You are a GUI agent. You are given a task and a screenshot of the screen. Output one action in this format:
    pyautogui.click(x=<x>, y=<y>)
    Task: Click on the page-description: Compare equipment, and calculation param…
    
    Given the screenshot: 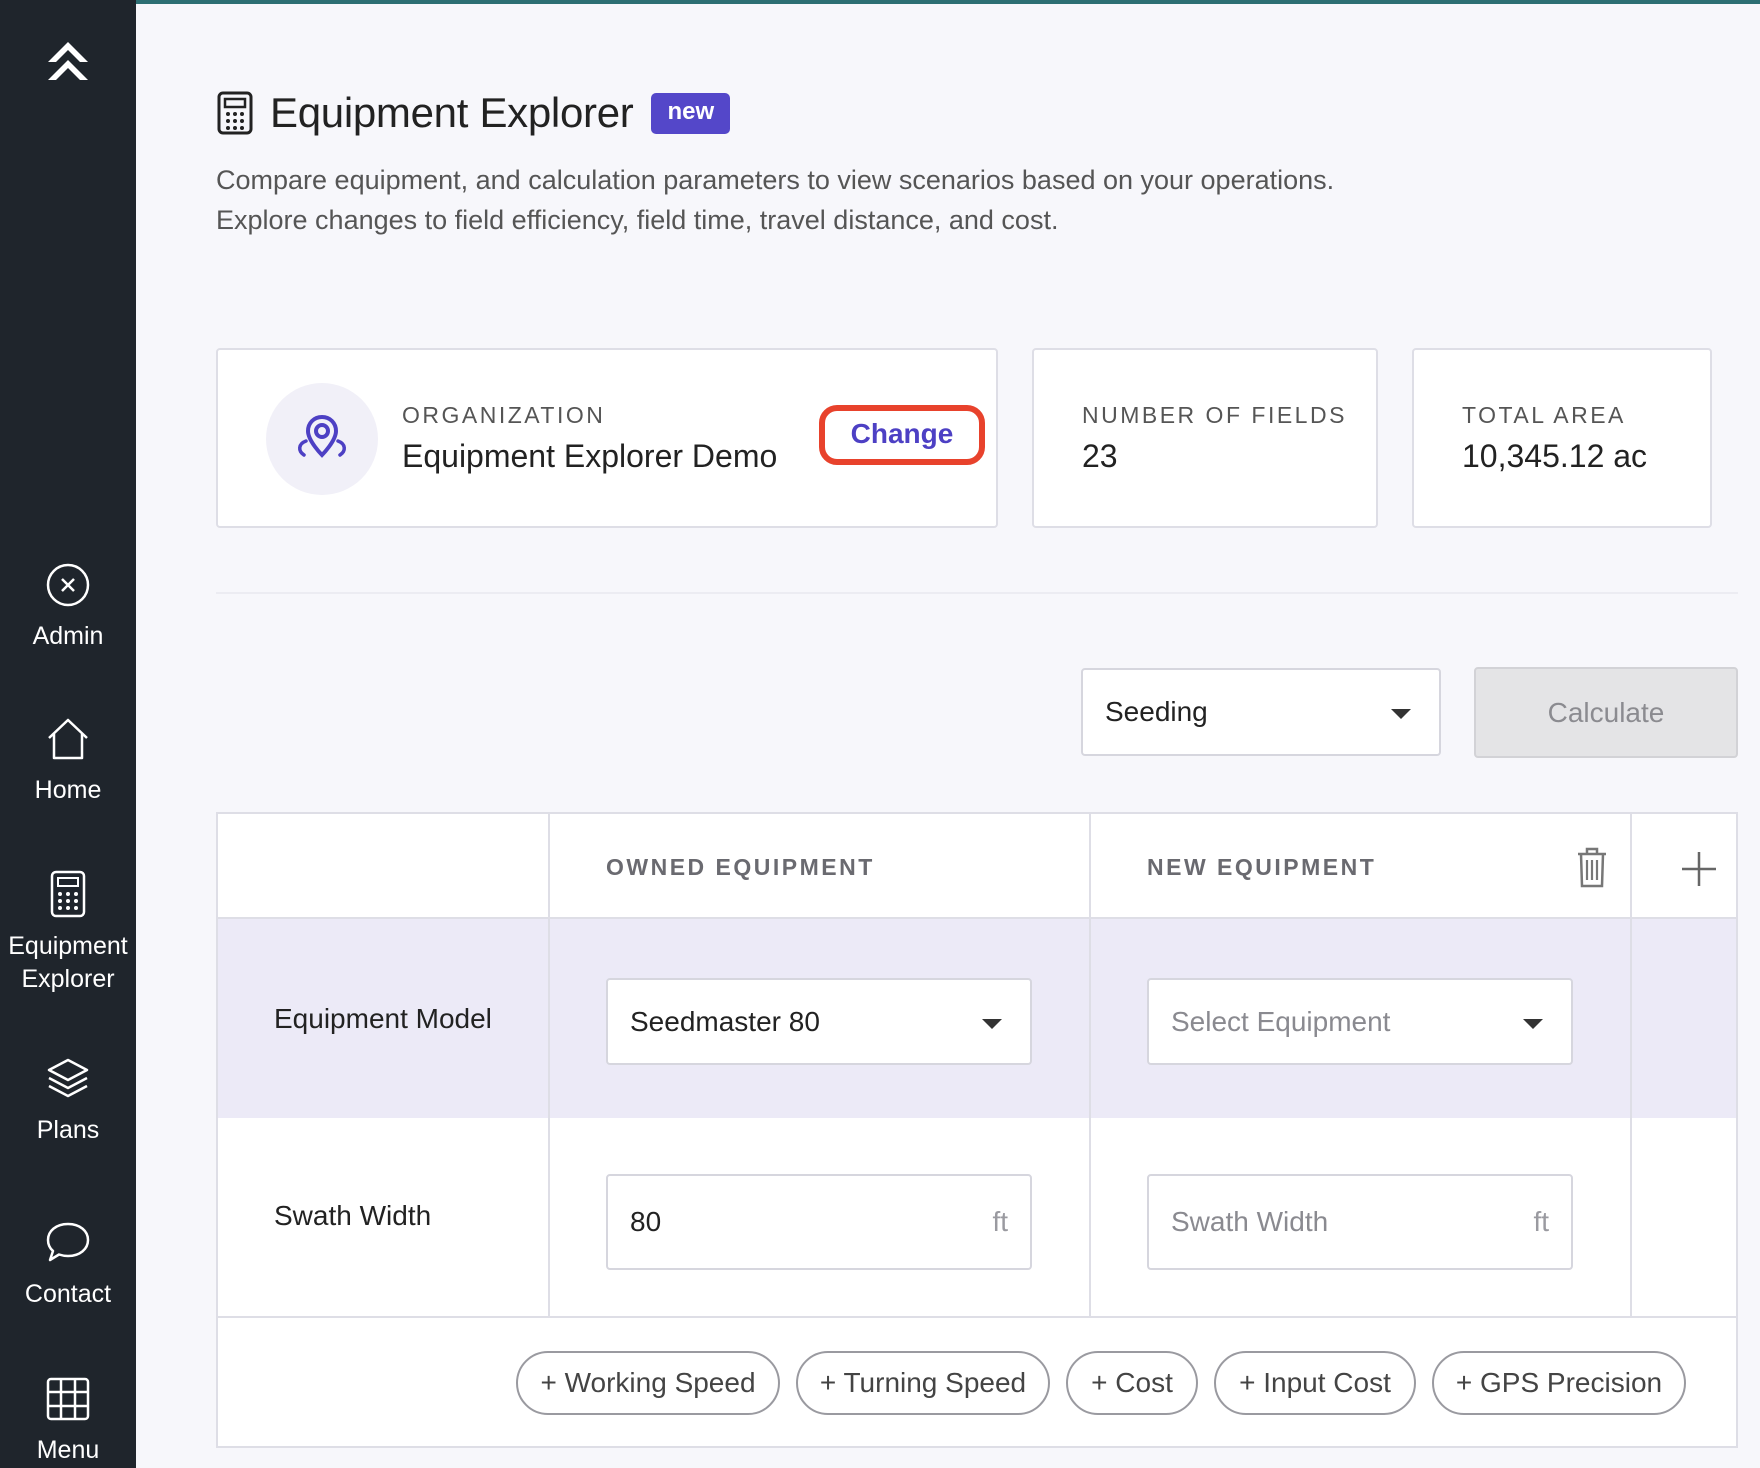 What is the action you would take?
    pyautogui.click(x=866, y=200)
    